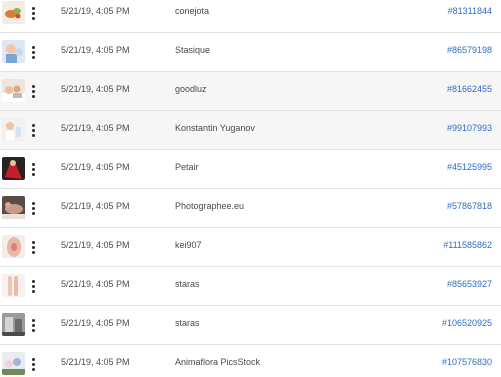 This screenshot has height=377, width=501. I want to click on asset-id-link: #107576830, so click(467, 362).